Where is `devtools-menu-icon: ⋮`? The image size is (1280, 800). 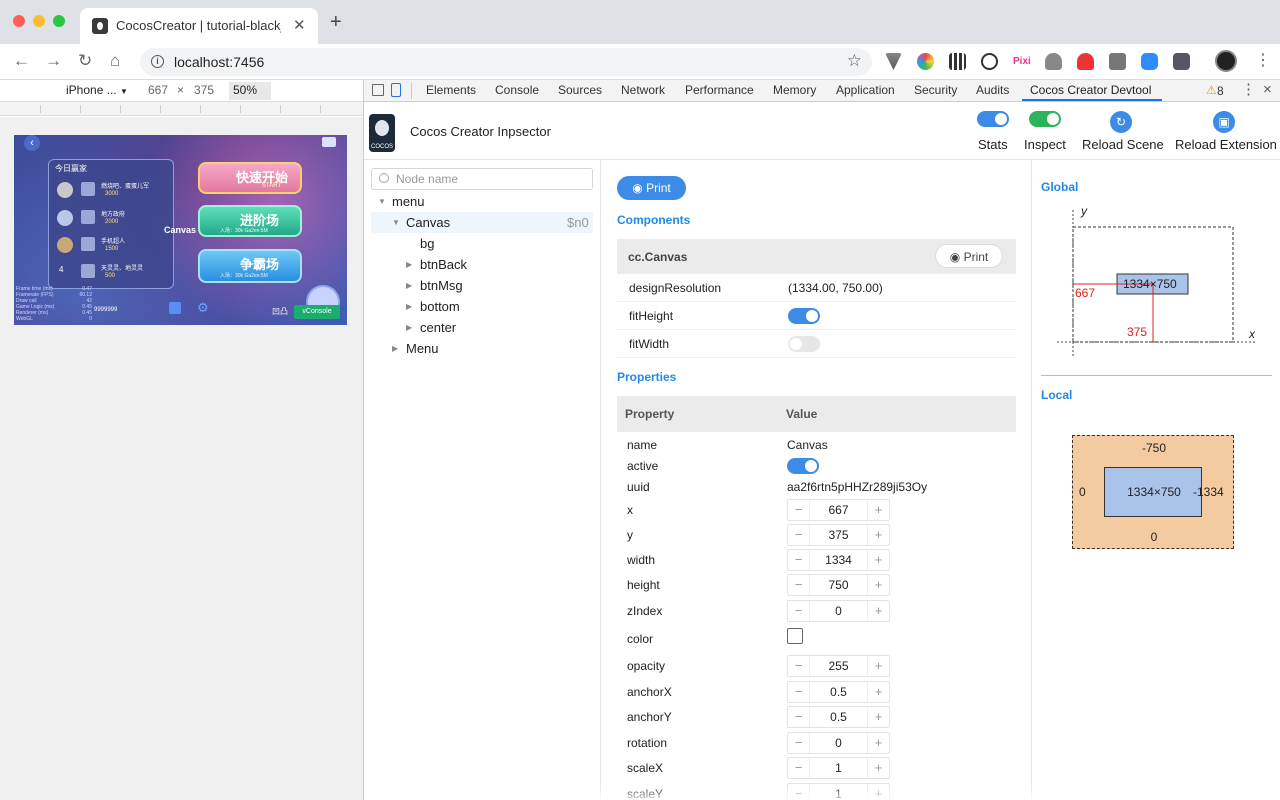 devtools-menu-icon: ⋮ is located at coordinates (1248, 89).